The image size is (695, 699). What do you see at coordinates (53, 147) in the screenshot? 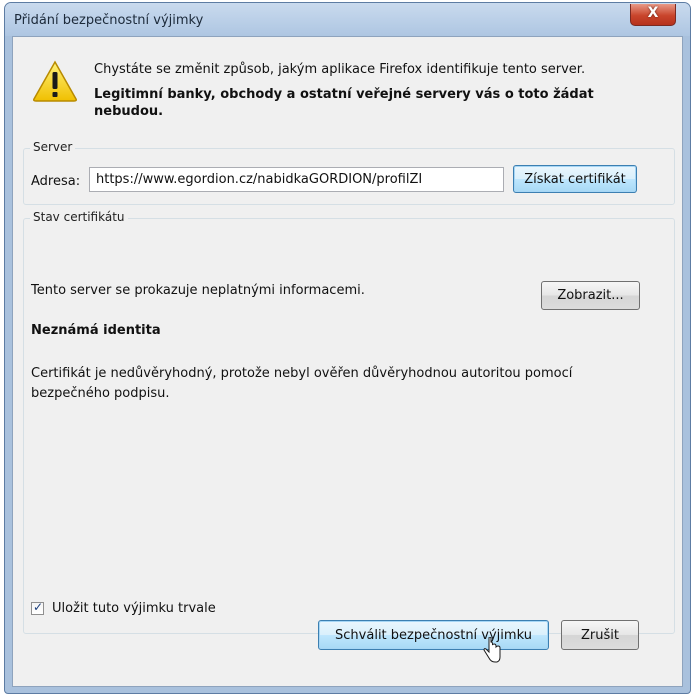
I see `server-legend: Server` at bounding box center [53, 147].